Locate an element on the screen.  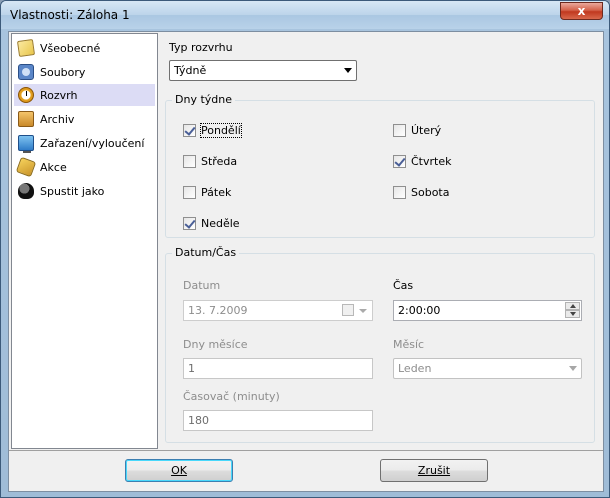
ok-button: OK is located at coordinates (179, 470).